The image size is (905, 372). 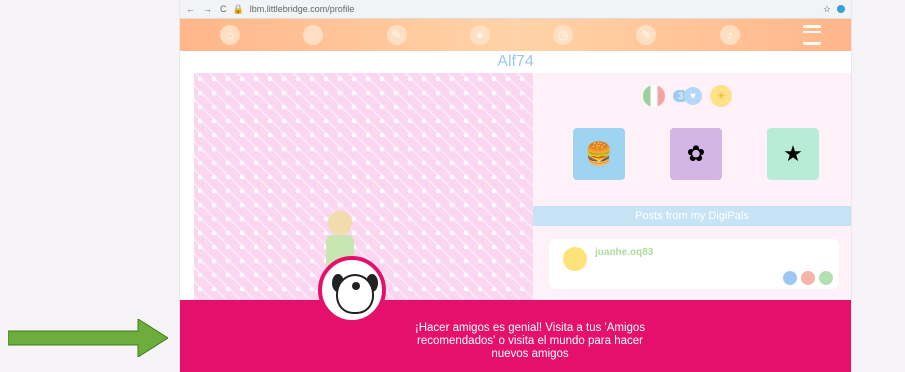 I want to click on game-card-icon: ✿, so click(x=696, y=154).